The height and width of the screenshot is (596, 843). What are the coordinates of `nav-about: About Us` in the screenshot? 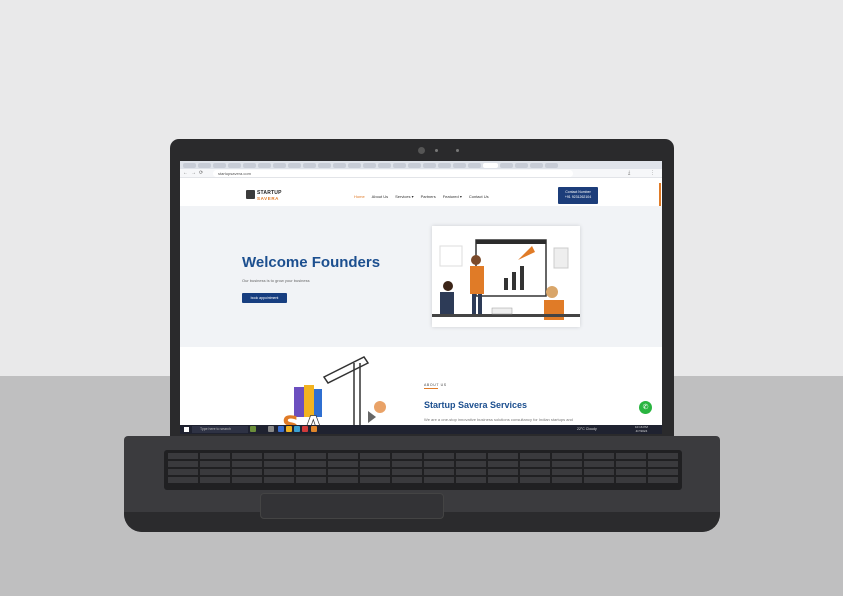 It's located at (380, 196).